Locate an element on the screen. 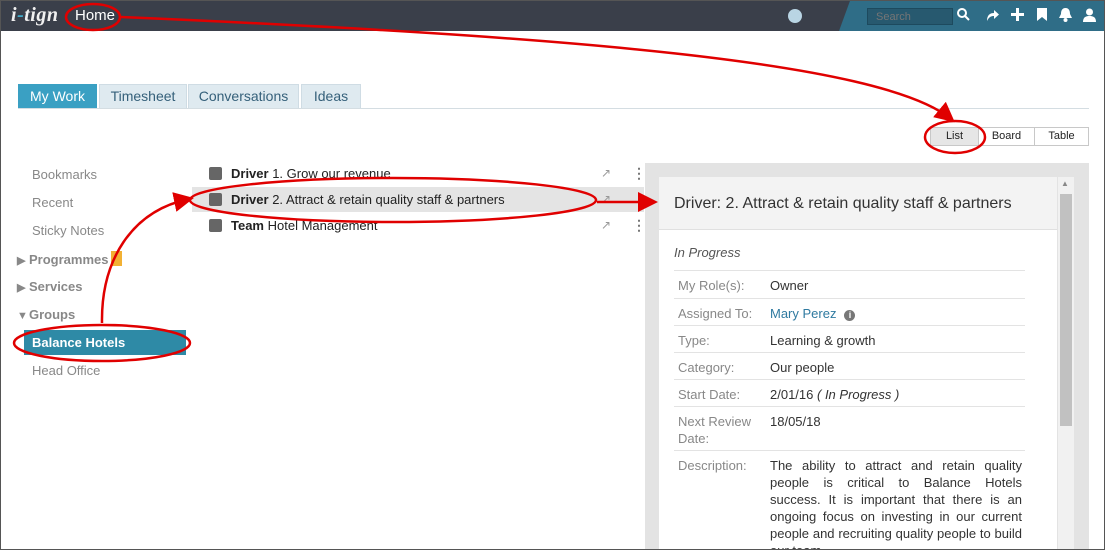  assignee-link: Mary Perez is located at coordinates (803, 313).